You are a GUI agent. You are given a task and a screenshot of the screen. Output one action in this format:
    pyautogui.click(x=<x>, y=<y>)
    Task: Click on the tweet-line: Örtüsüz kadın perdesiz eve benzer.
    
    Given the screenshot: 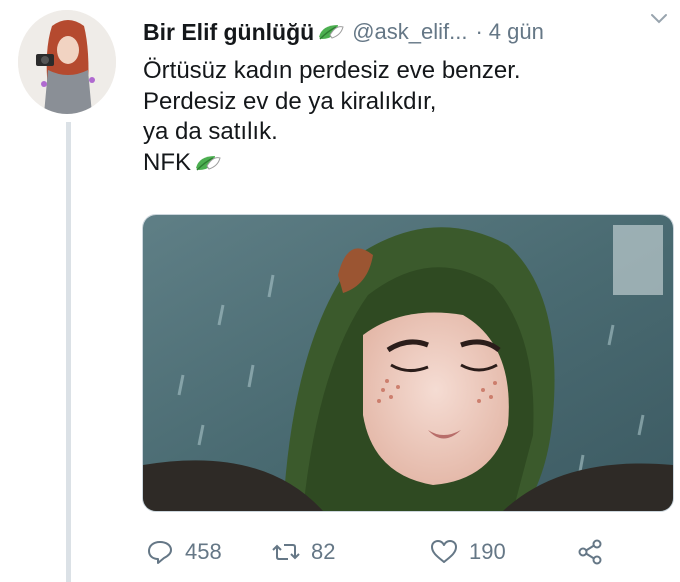 What is the action you would take?
    pyautogui.click(x=332, y=70)
    